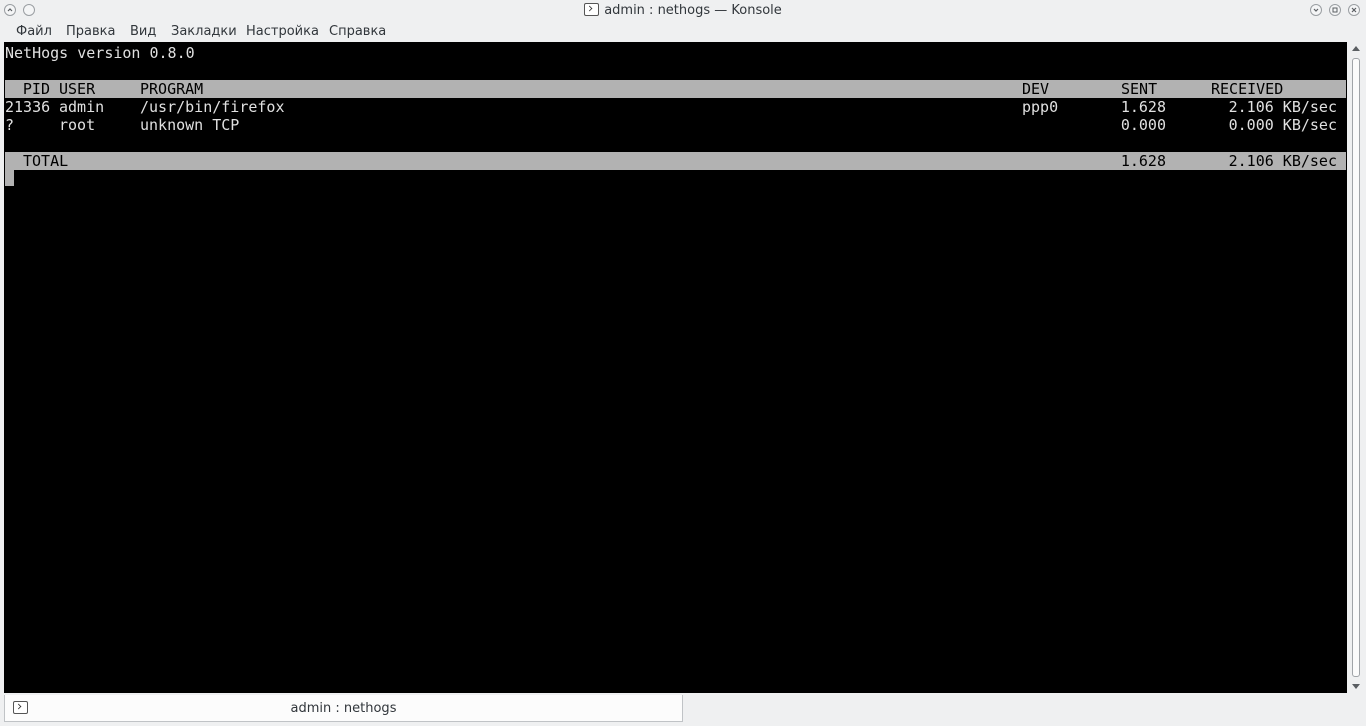 The height and width of the screenshot is (726, 1366). I want to click on minimize-button, so click(1316, 10).